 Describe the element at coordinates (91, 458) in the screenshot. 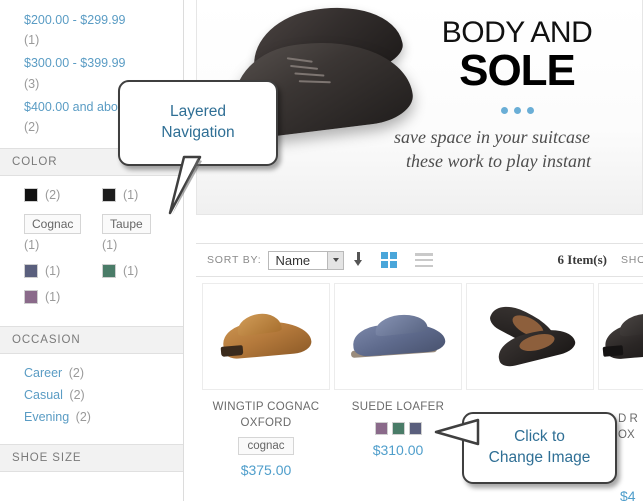

I see `shoe-size-section-header: SHOE SIZE` at that location.